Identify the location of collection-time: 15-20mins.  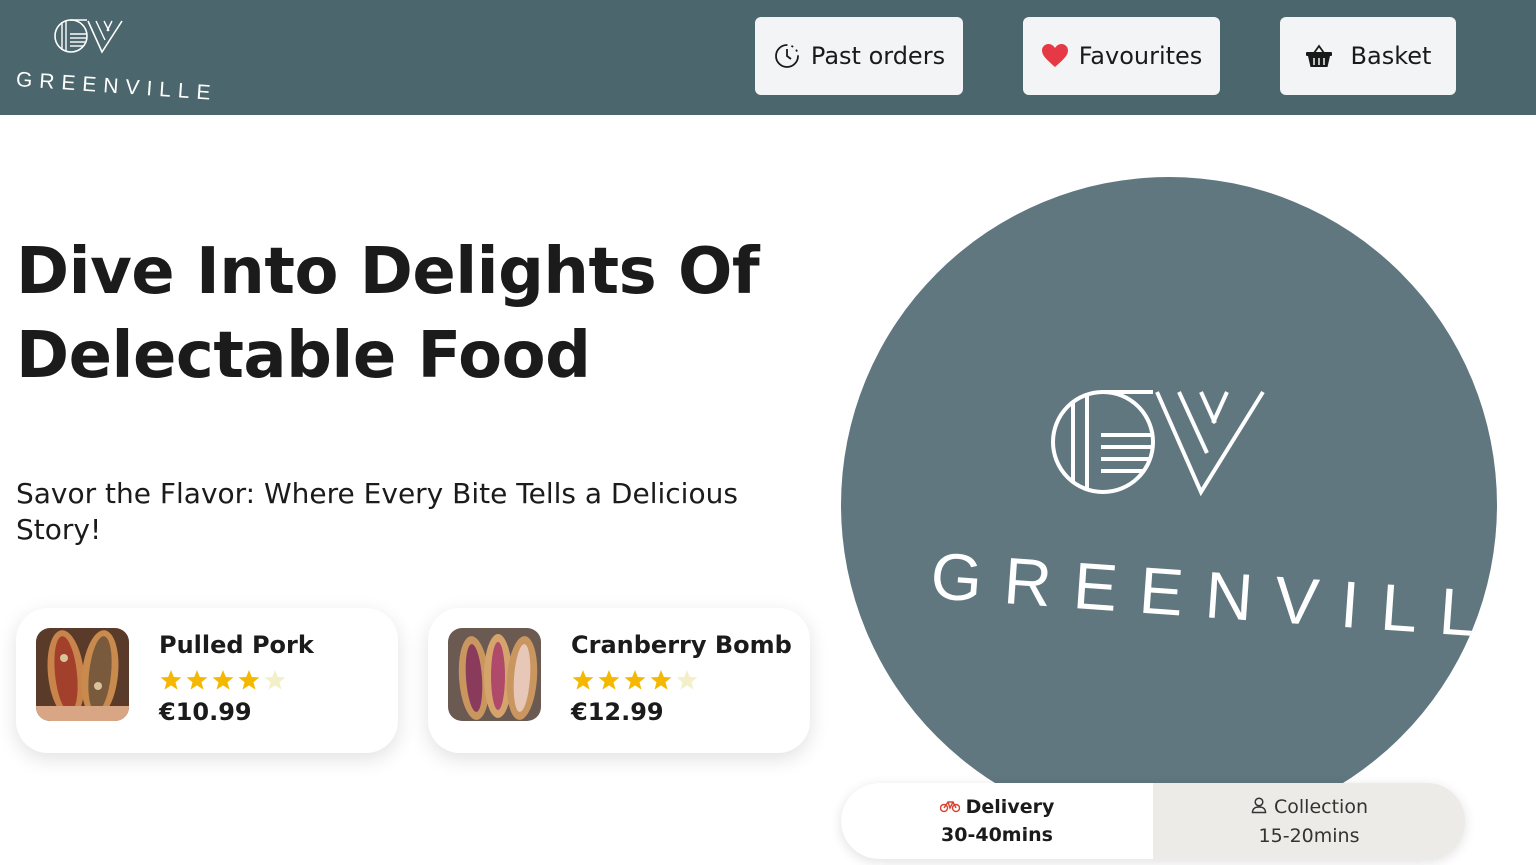
(1309, 835).